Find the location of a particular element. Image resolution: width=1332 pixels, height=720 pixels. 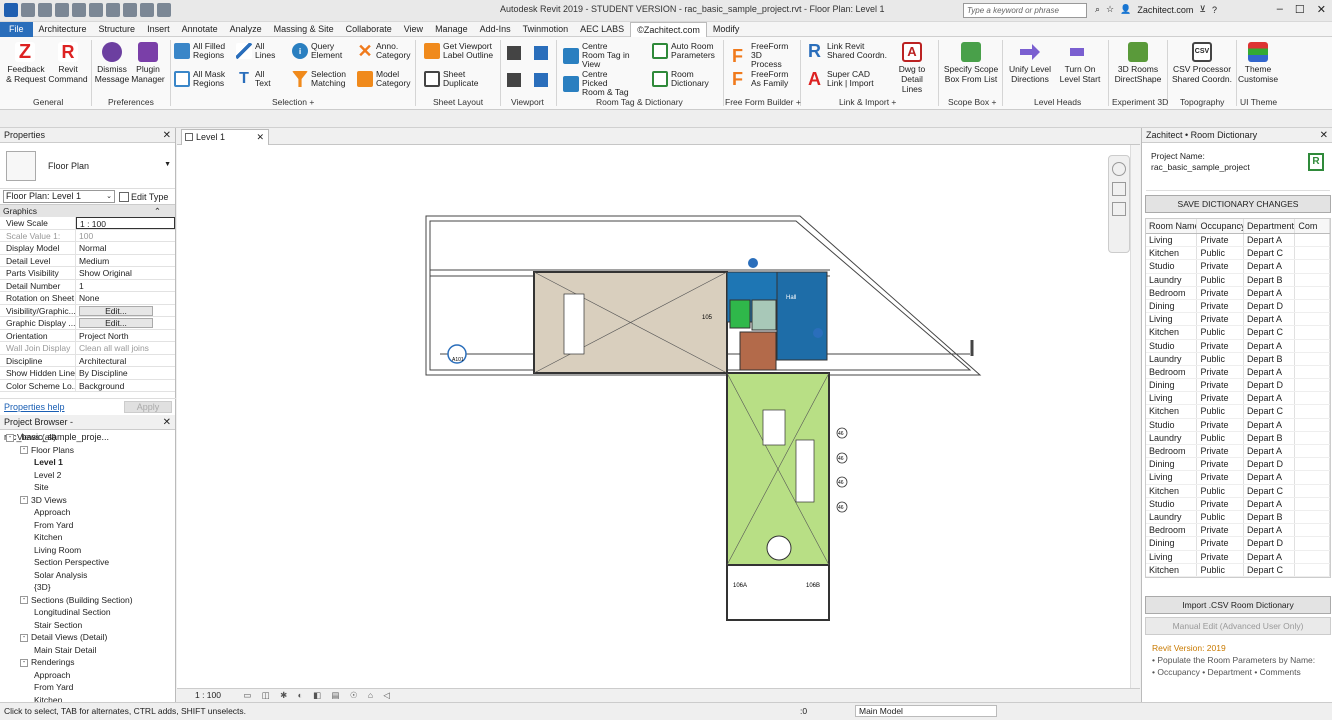

tree-node: - Detail Views (Detail) is located at coordinates (87, 637).